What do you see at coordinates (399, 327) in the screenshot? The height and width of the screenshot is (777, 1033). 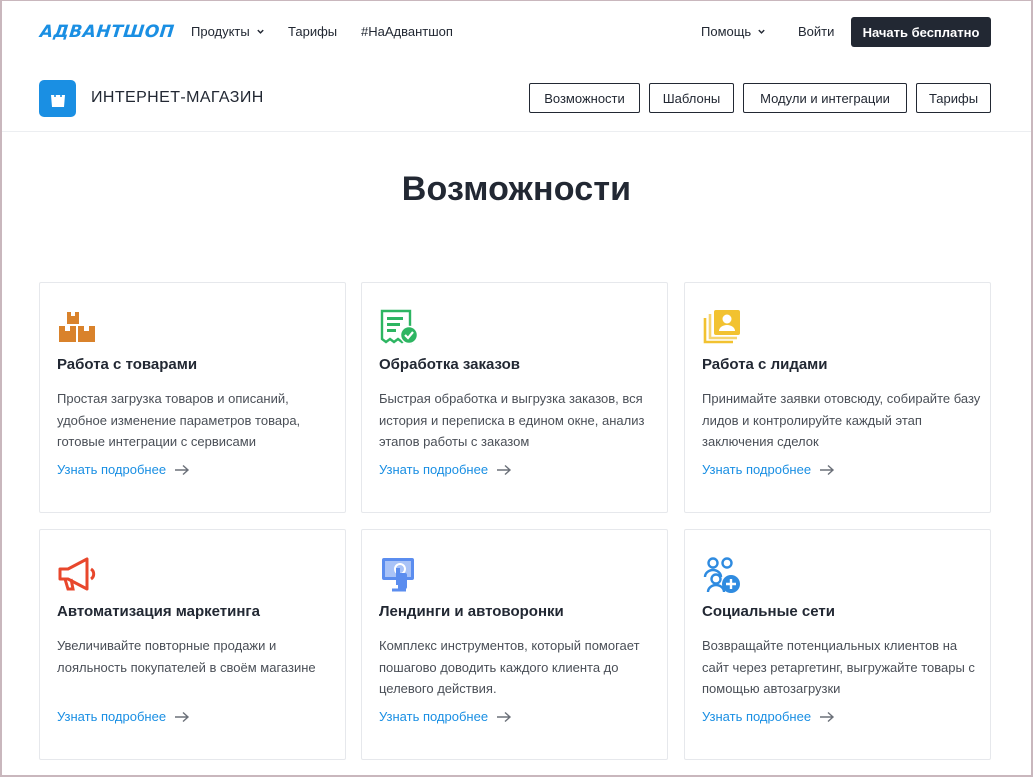 I see `receipt-check-icon` at bounding box center [399, 327].